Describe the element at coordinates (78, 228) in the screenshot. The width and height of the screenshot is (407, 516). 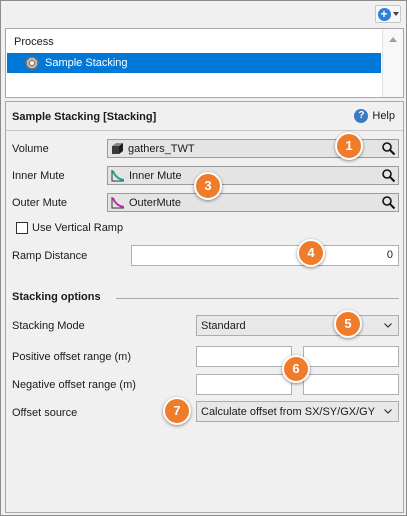
I see `use-vertical-ramp-label: Use Vertical Ramp` at that location.